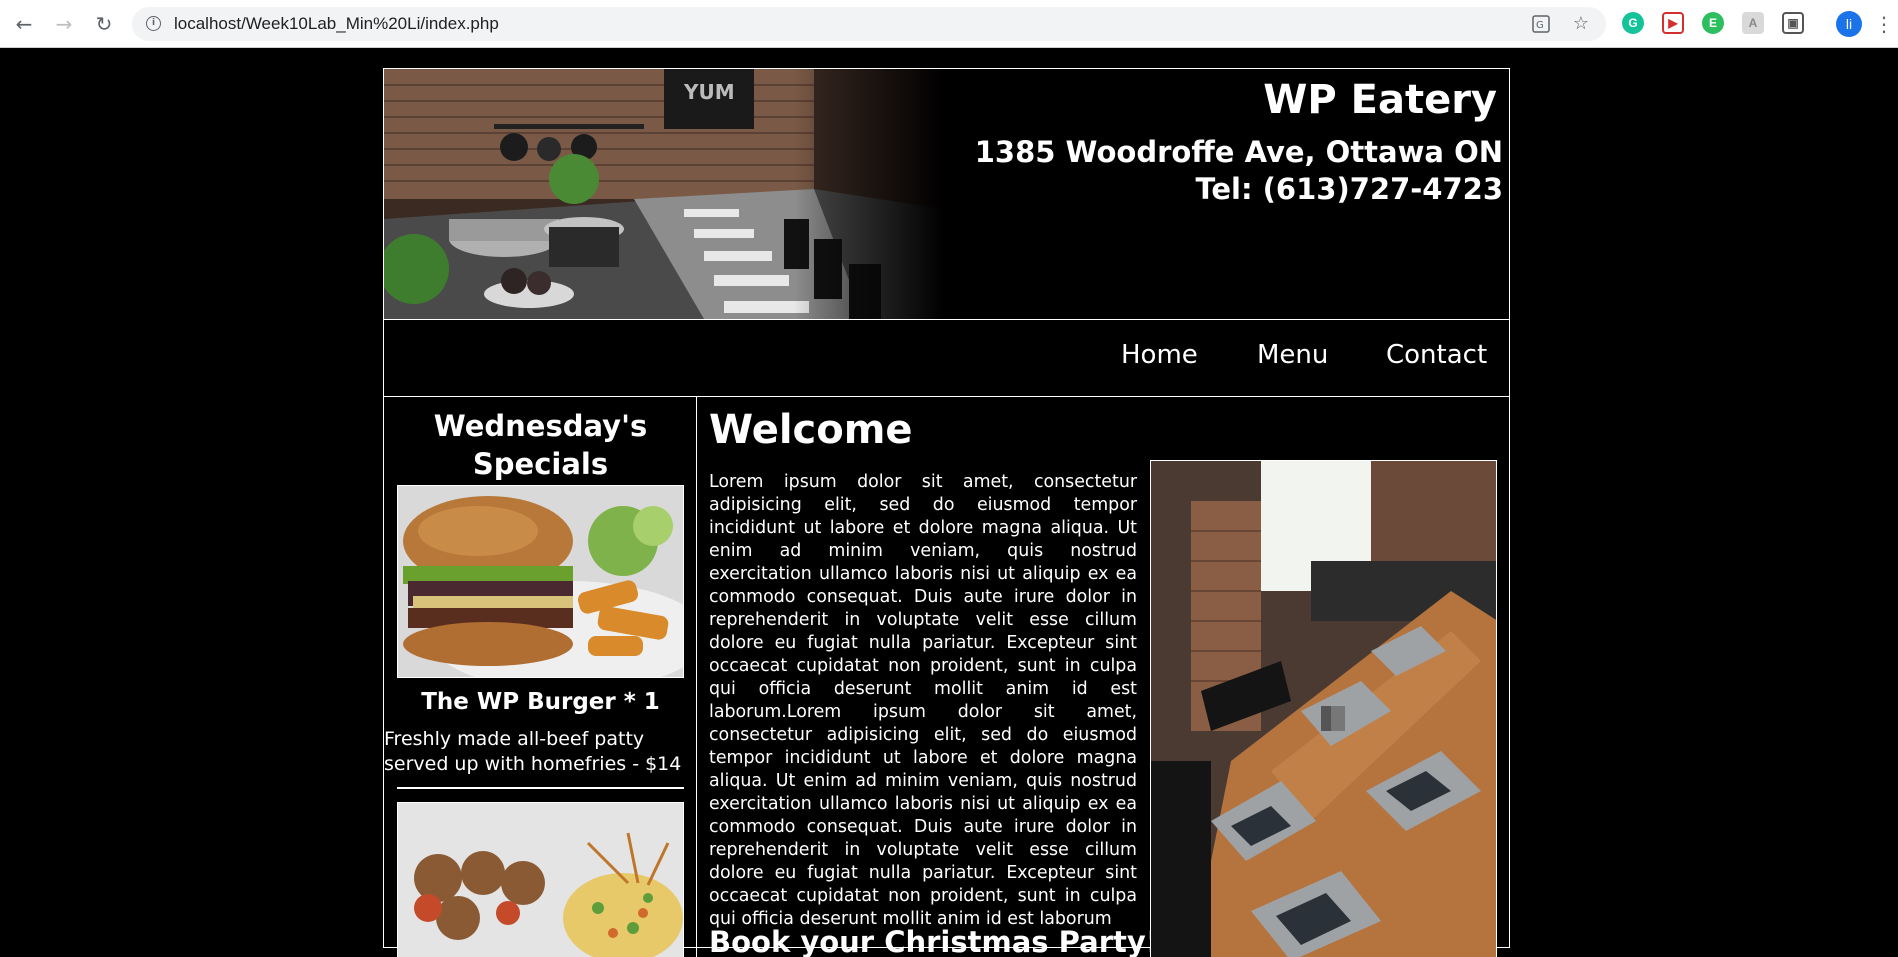 The image size is (1898, 957). What do you see at coordinates (540, 426) in the screenshot?
I see `specials-title-line1: Wednesday's` at bounding box center [540, 426].